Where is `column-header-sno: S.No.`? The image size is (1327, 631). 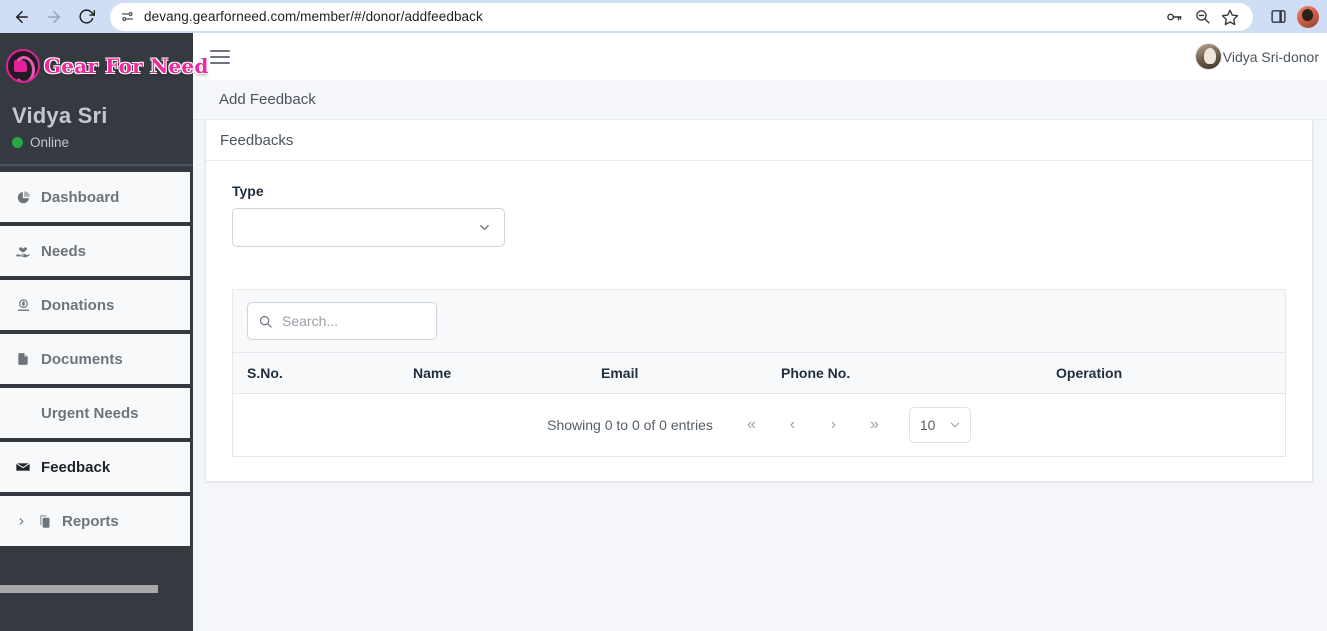 column-header-sno: S.No. is located at coordinates (323, 373).